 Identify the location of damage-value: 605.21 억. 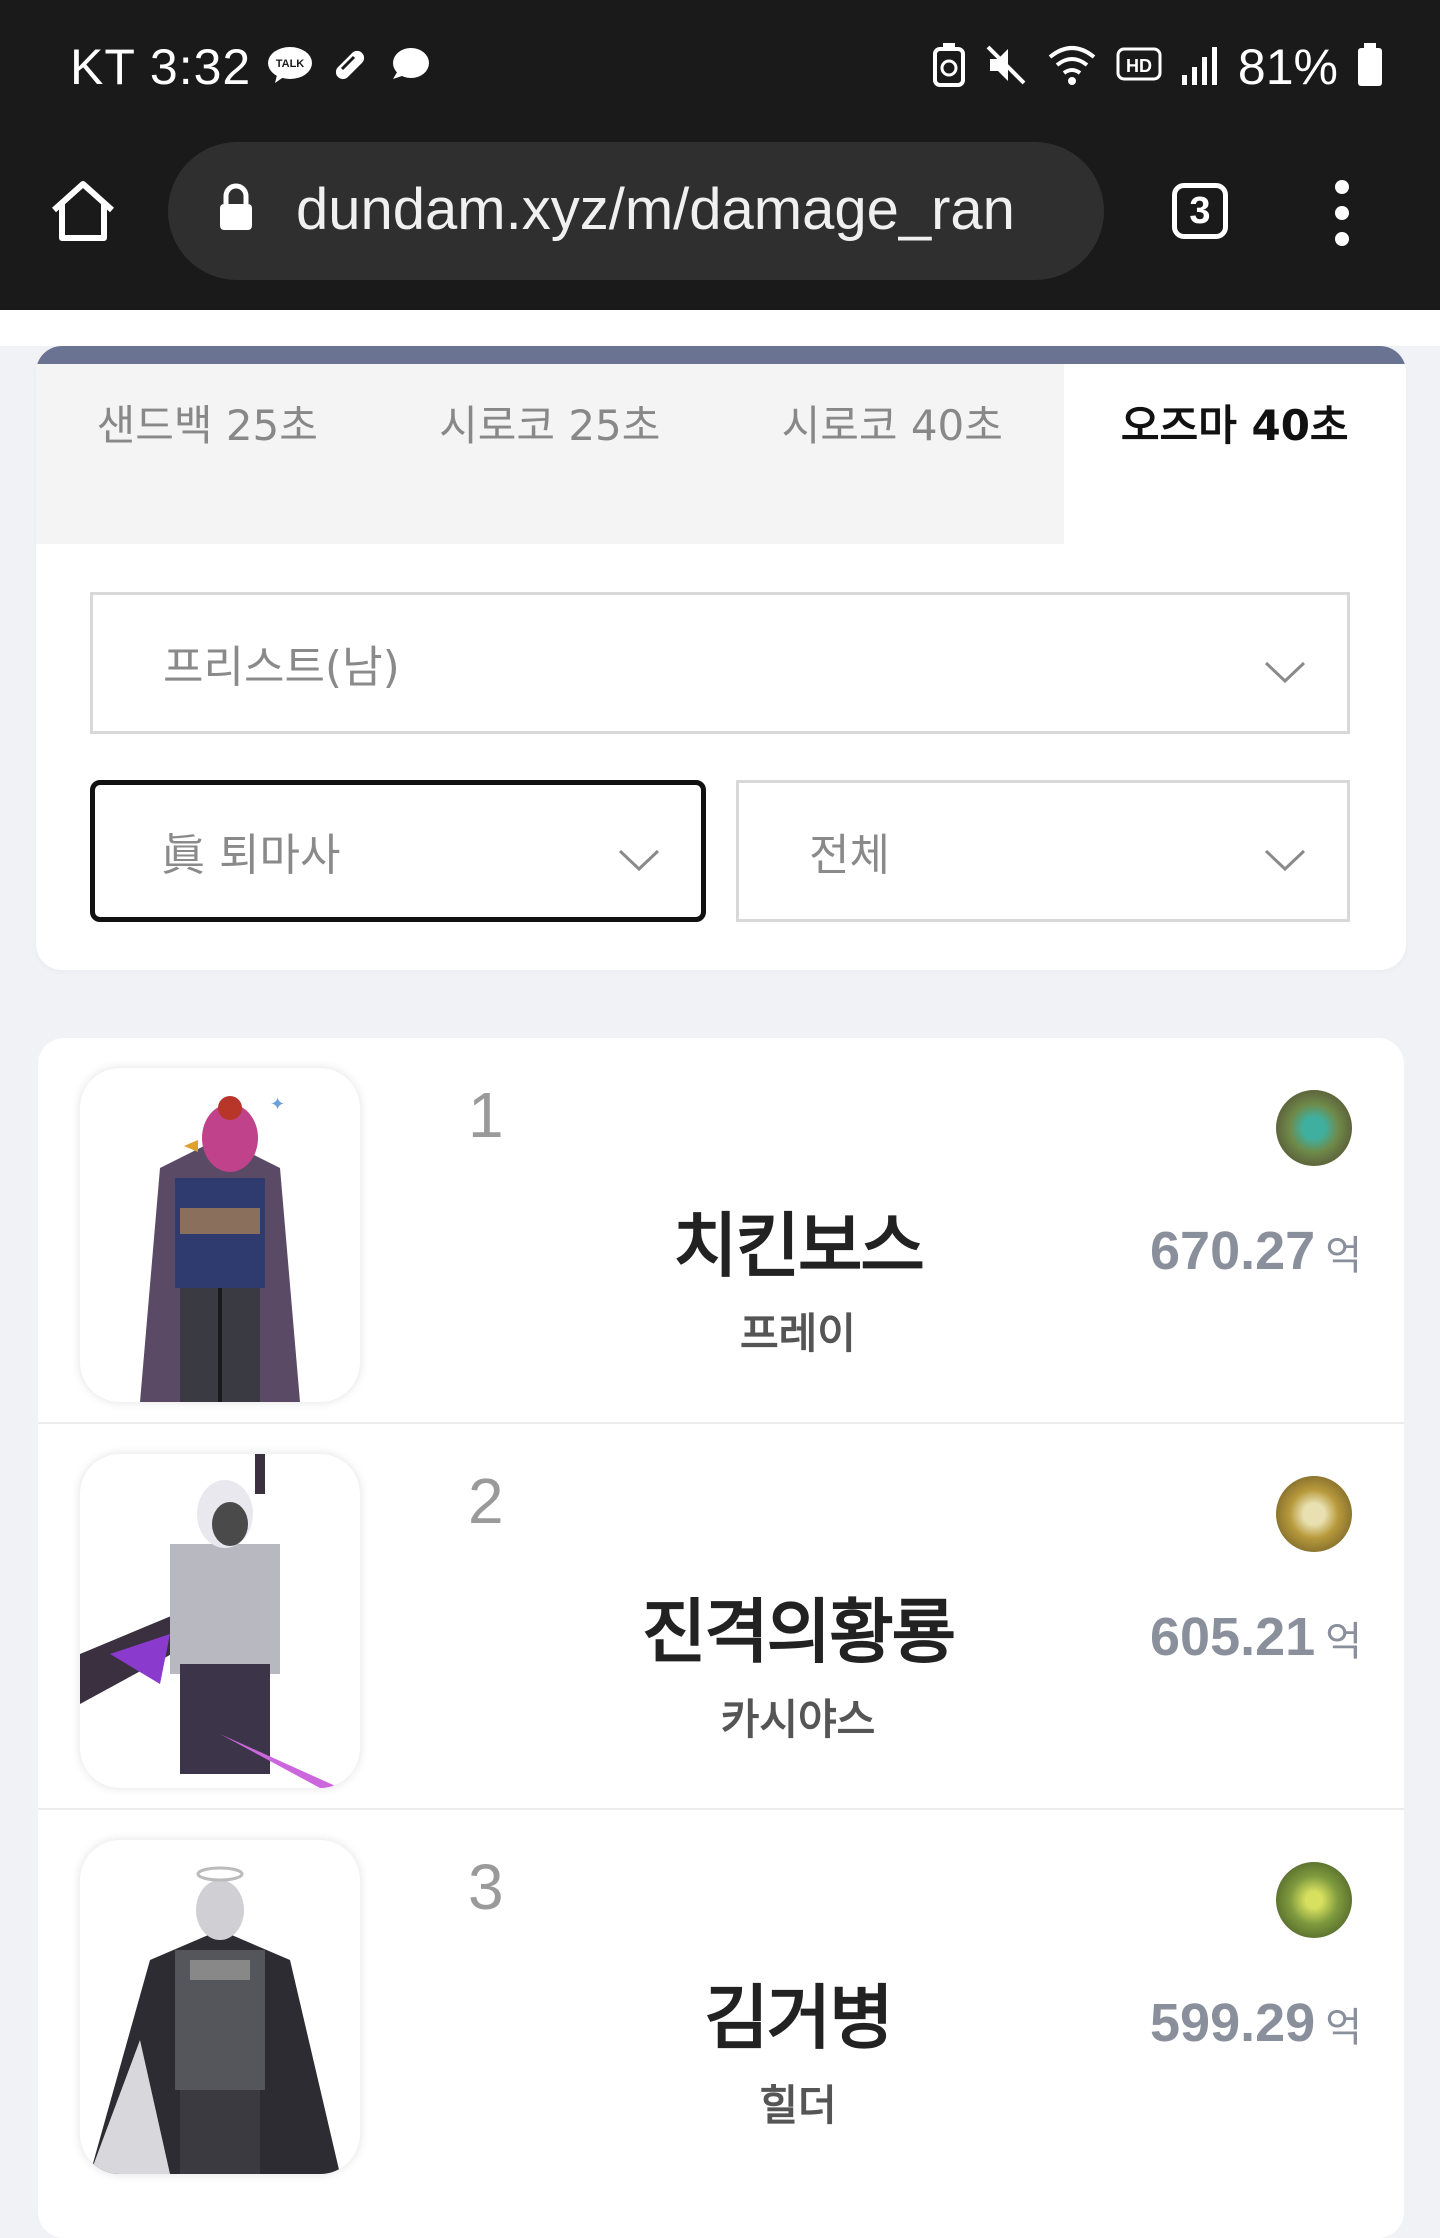
(1256, 1637).